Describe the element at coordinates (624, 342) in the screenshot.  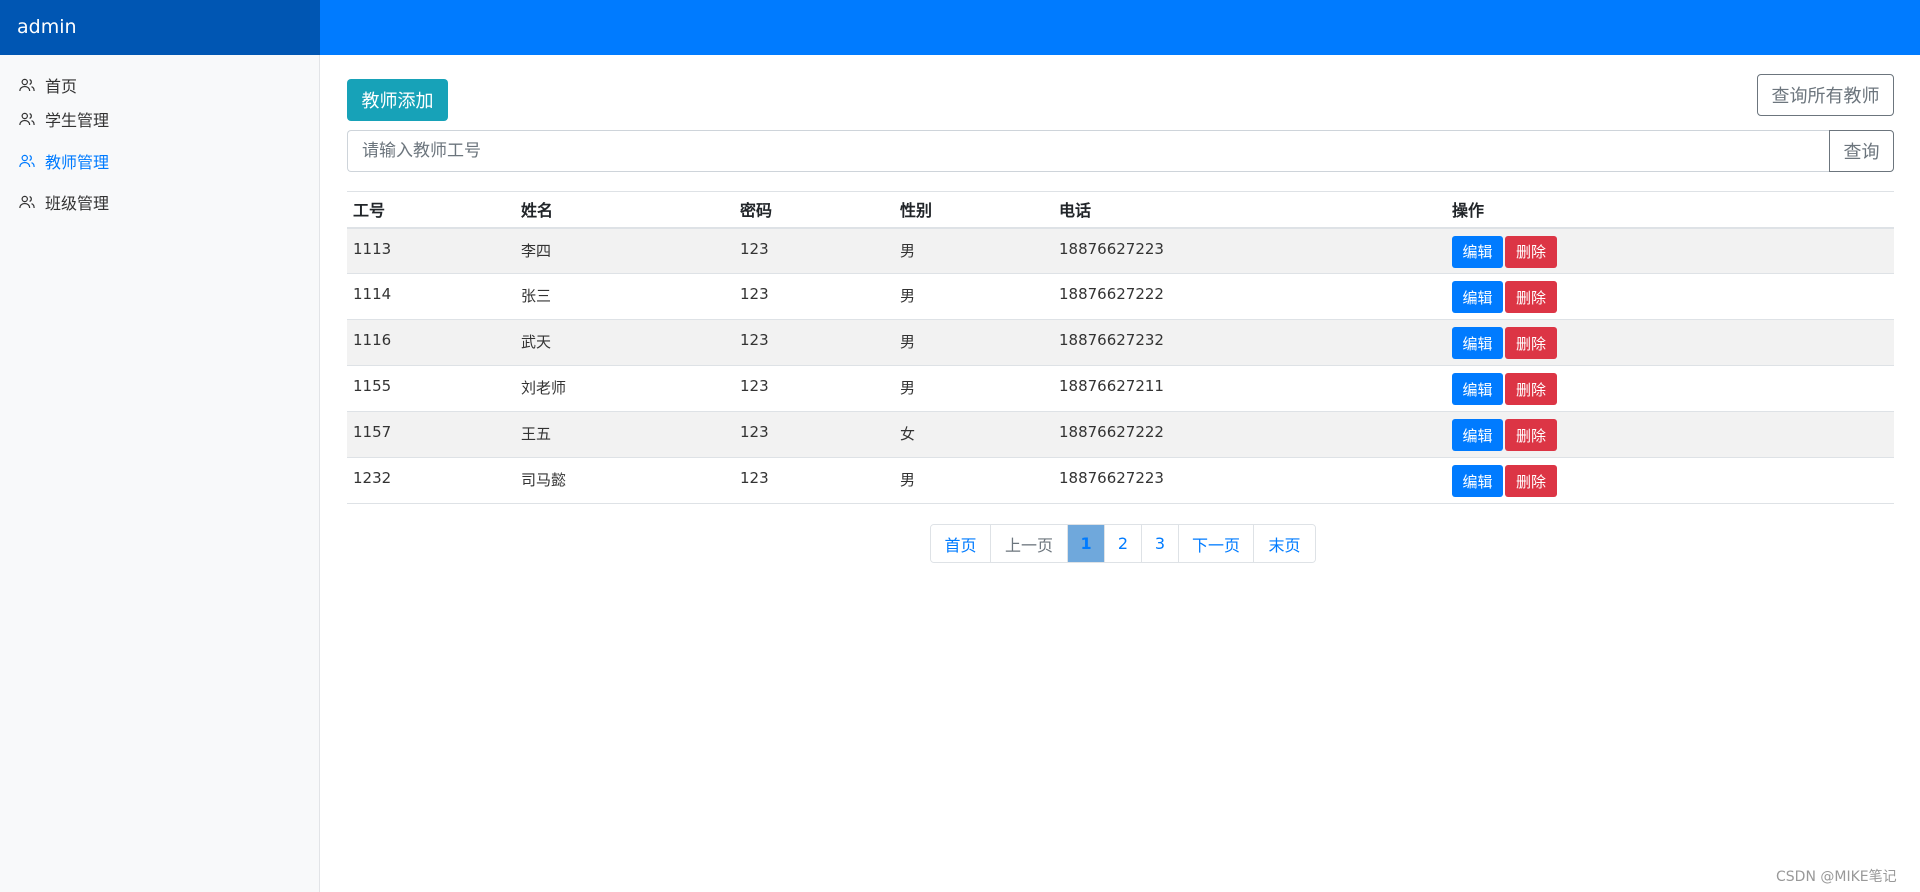
I see `cell-name: 武天` at that location.